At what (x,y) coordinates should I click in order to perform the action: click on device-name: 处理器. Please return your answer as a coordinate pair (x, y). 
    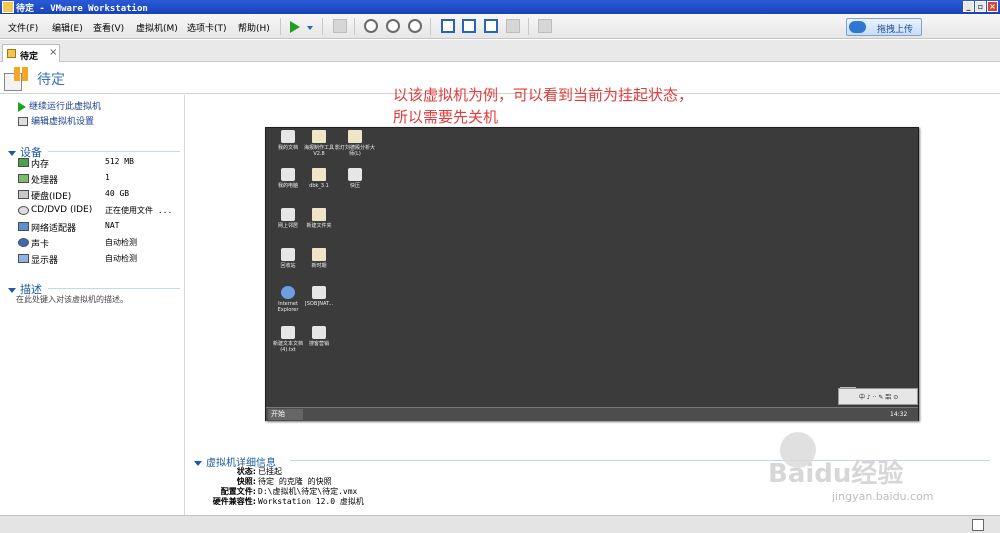
    Looking at the image, I should click on (45, 181).